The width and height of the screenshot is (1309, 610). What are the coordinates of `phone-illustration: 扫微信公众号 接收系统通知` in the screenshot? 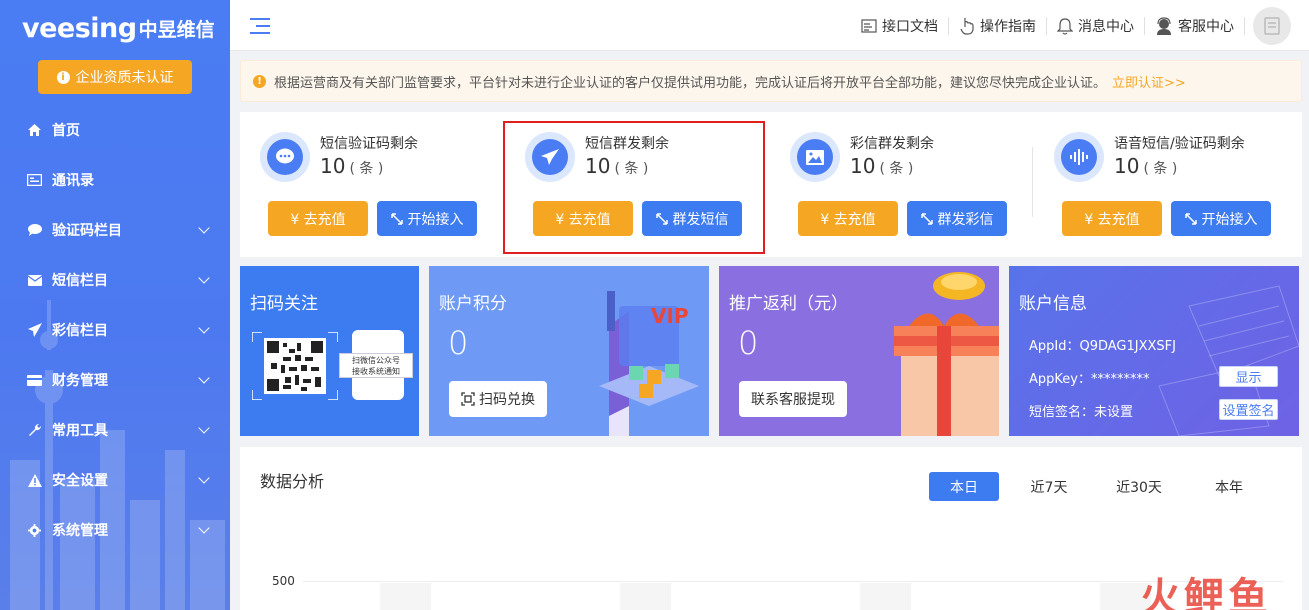 It's located at (376, 365).